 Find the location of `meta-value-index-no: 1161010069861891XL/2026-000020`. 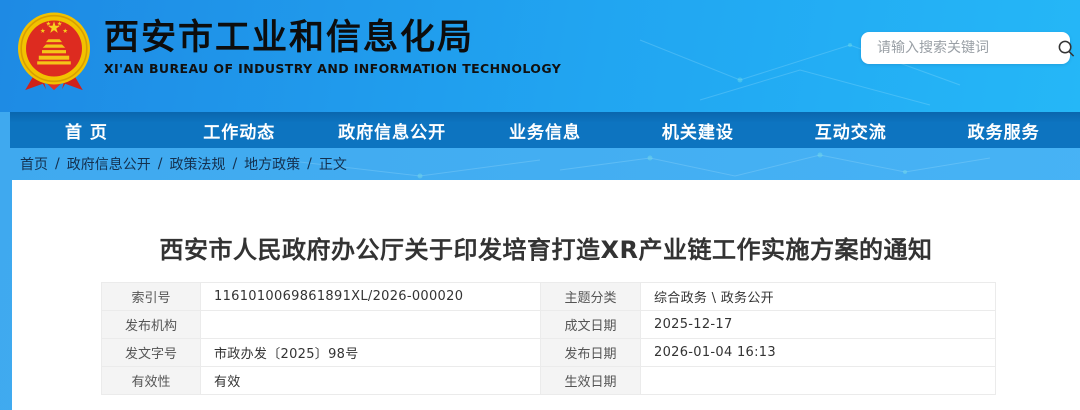

meta-value-index-no: 1161010069861891XL/2026-000020 is located at coordinates (370, 296).